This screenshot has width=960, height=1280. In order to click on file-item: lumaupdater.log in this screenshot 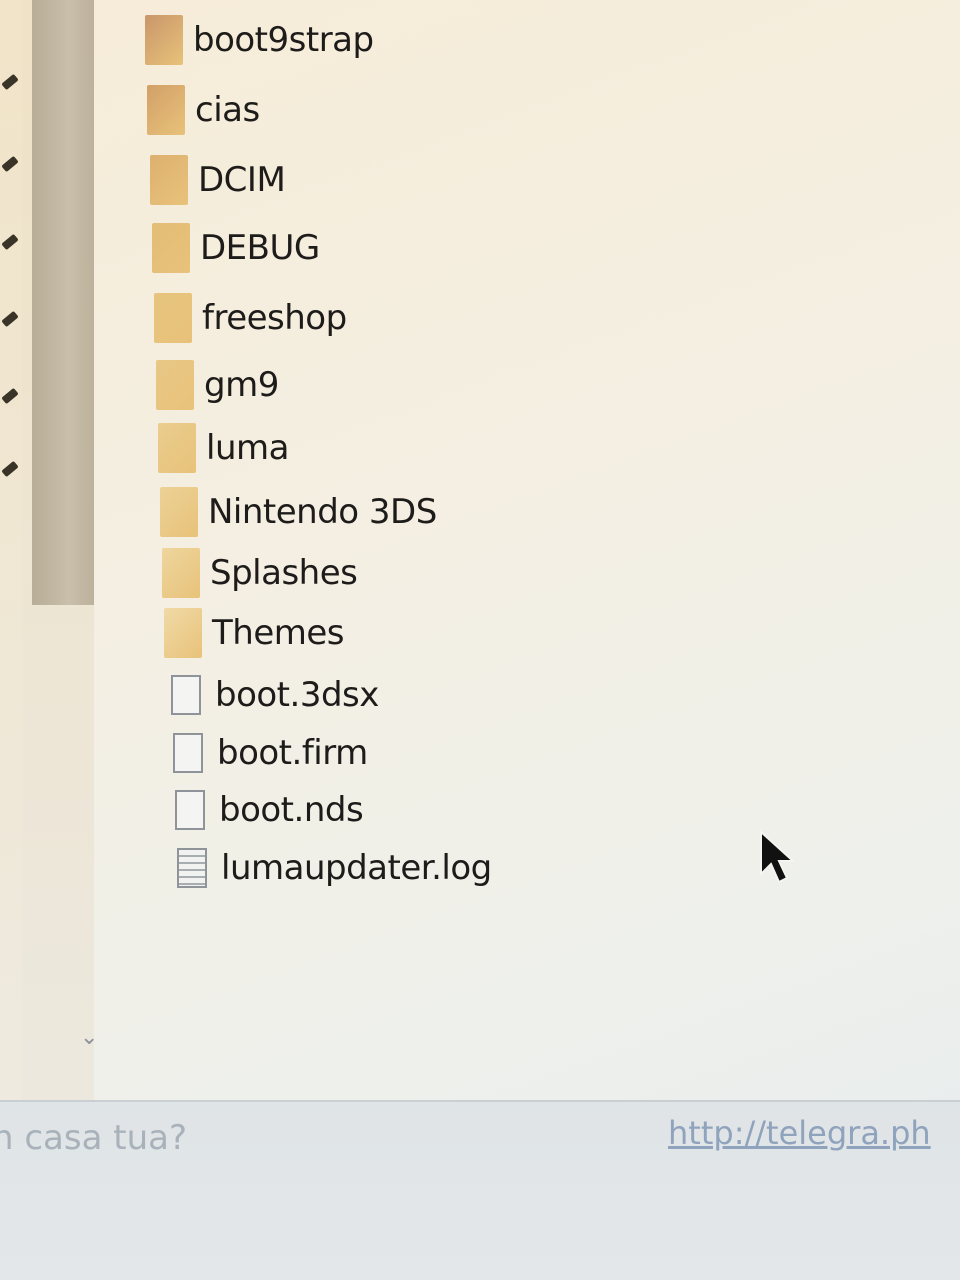, I will do `click(334, 868)`.